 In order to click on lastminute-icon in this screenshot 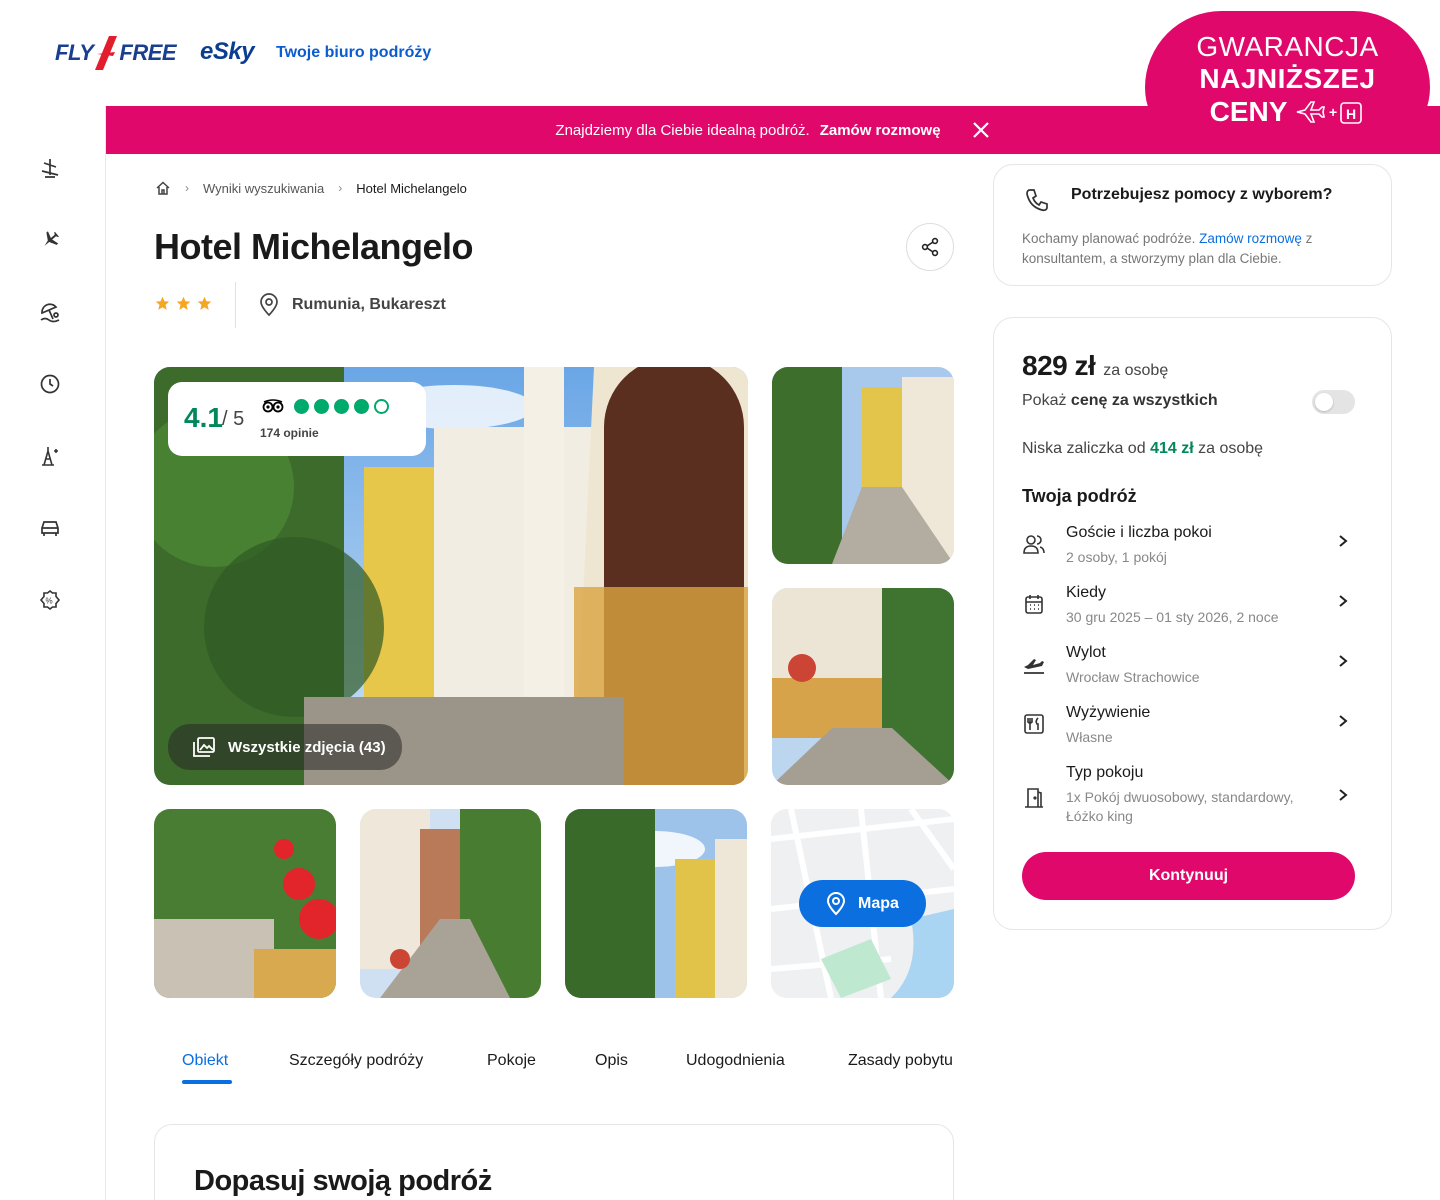, I will do `click(50, 384)`.